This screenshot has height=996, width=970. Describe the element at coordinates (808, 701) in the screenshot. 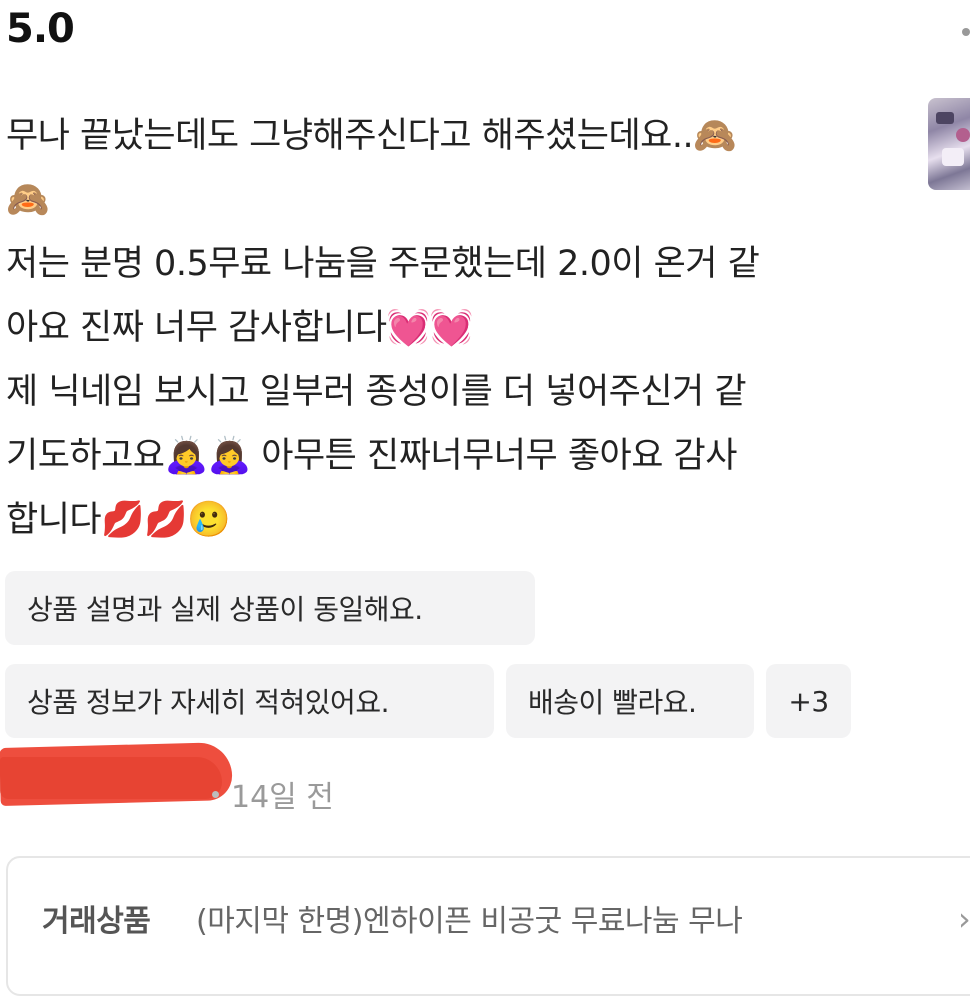

I see `more-tags-button: +3` at that location.